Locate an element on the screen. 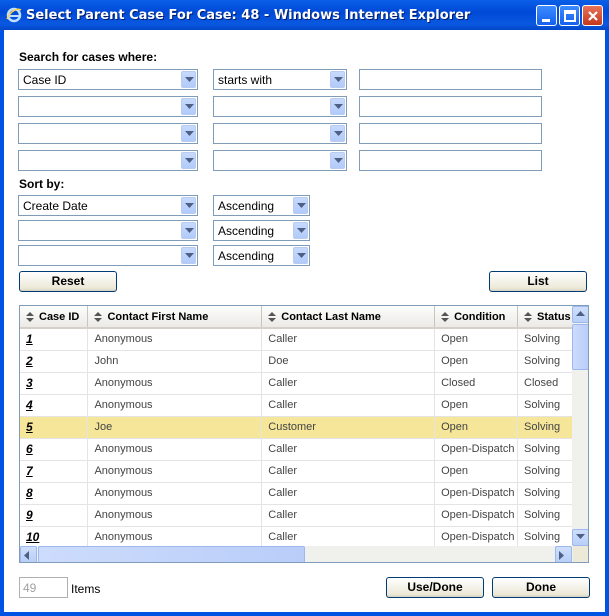  table-row: 4 Anonymous Caller Open Solving is located at coordinates (304, 405).